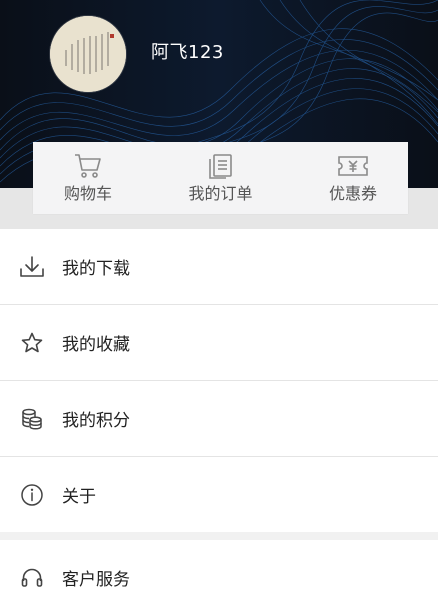 The image size is (438, 615). I want to click on coupon-label: 优惠券, so click(352, 193).